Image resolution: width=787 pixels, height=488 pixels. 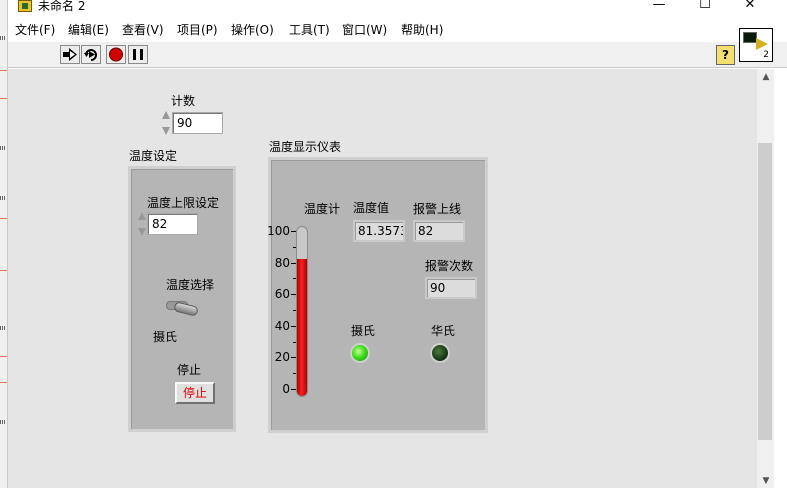 I want to click on temp-unit-text: 摄氏, so click(x=165, y=337).